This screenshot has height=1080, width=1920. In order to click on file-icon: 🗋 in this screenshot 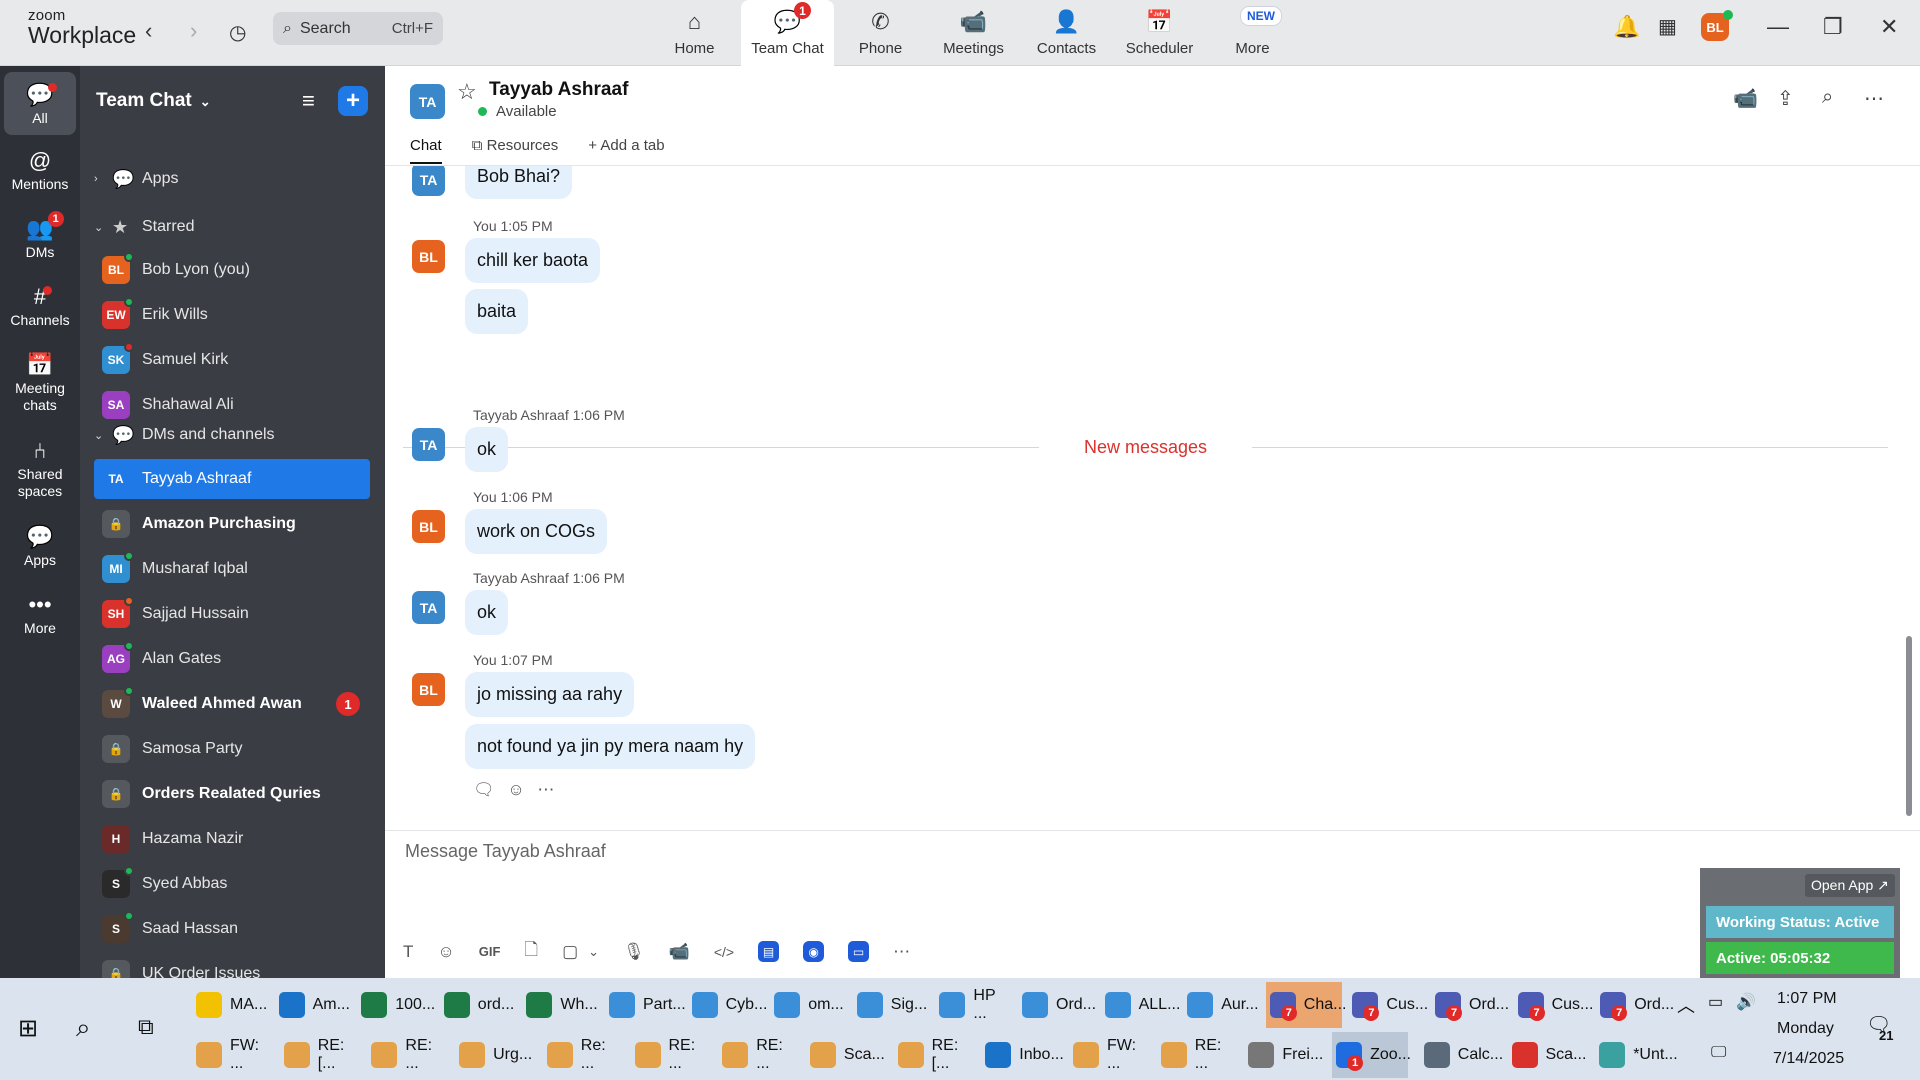, I will do `click(531, 951)`.